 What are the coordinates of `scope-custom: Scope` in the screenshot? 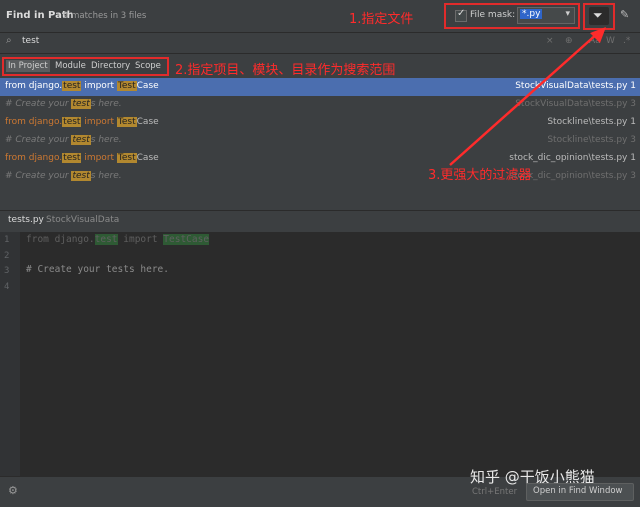 It's located at (148, 65).